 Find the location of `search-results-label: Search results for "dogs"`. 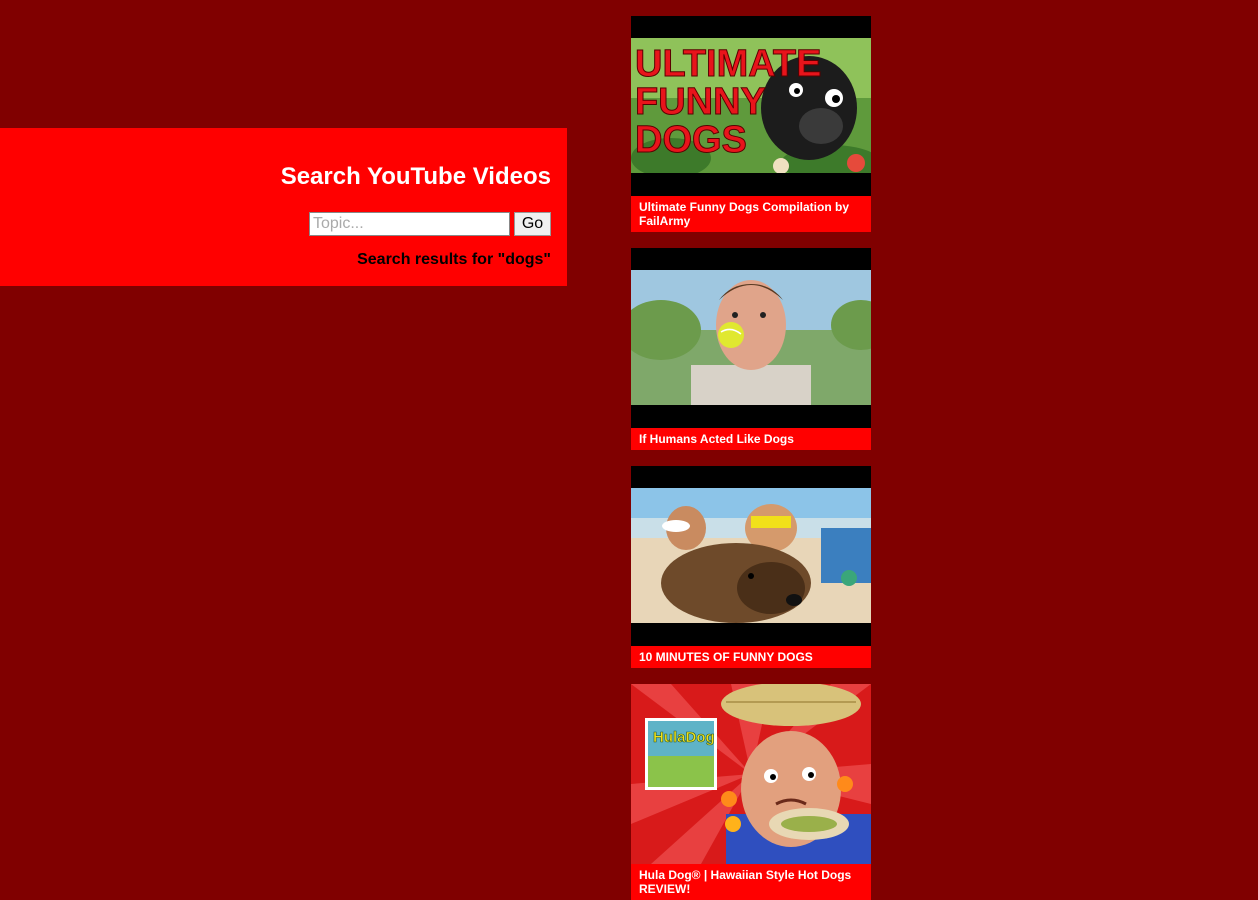

search-results-label: Search results for "dogs" is located at coordinates (454, 259).